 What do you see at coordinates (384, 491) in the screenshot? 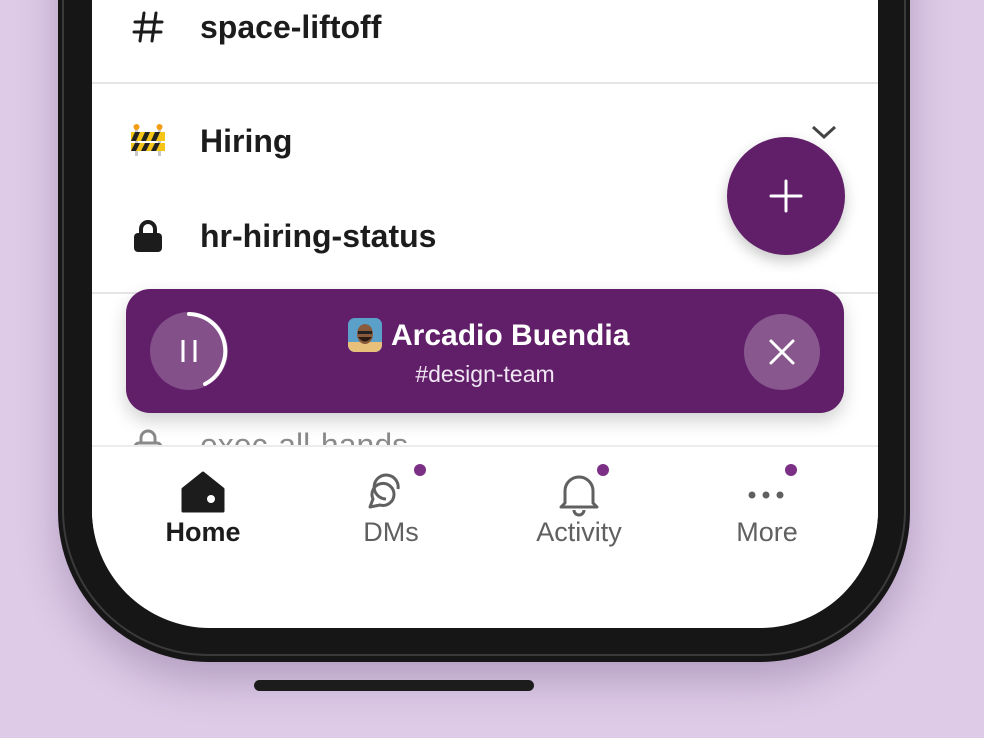
I see `dms-icon` at bounding box center [384, 491].